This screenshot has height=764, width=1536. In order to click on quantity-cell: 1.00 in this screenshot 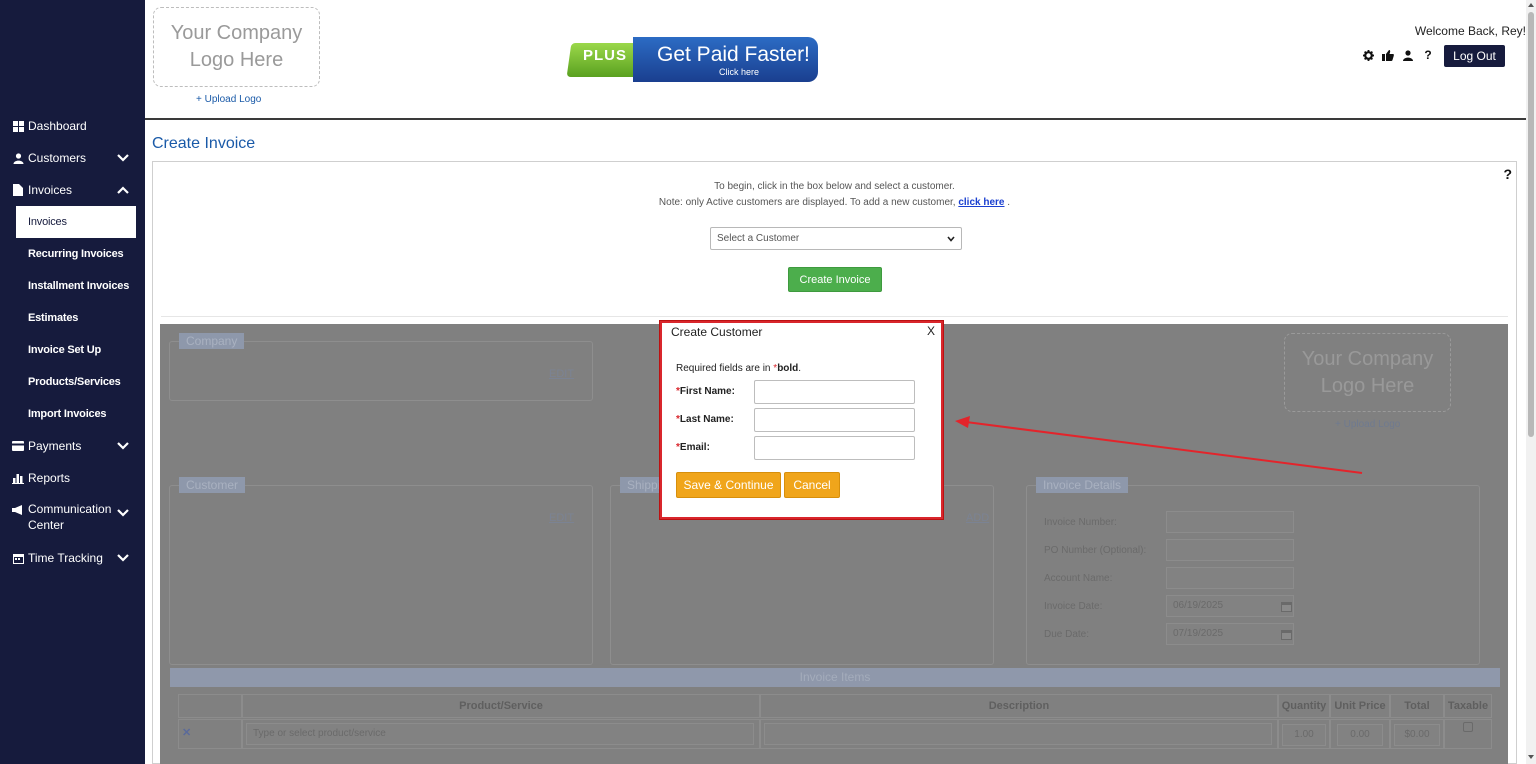, I will do `click(1304, 734)`.